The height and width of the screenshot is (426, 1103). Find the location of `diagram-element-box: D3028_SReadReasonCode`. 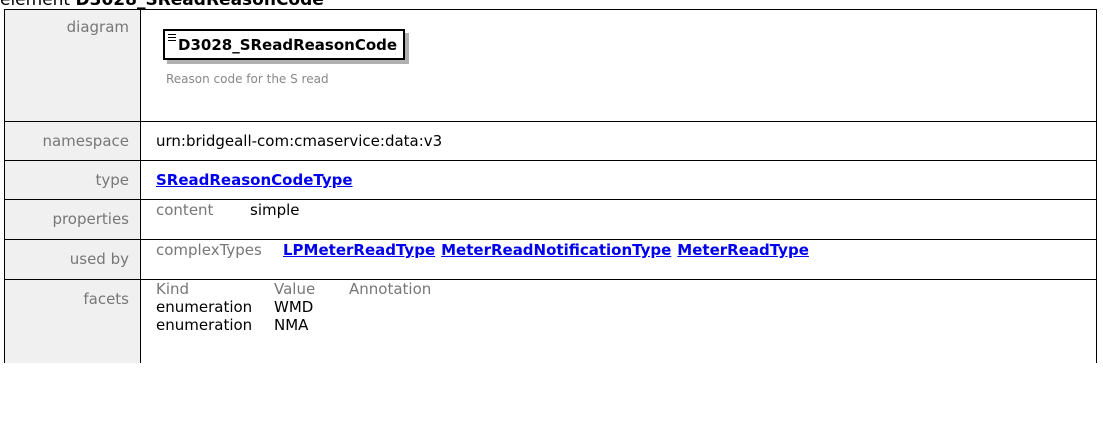

diagram-element-box: D3028_SReadReasonCode is located at coordinates (284, 44).